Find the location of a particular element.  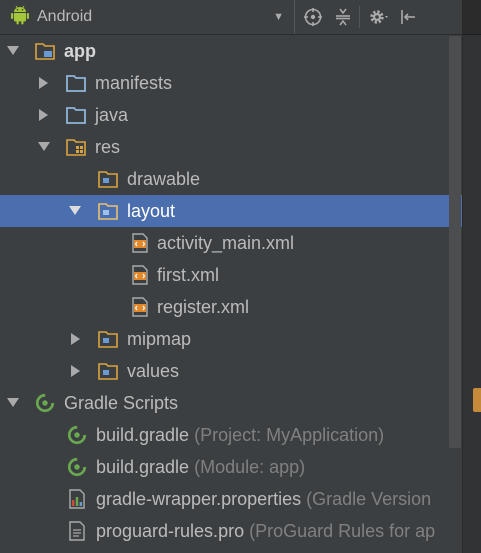

tree-item-gradle-scripts: Gradle Scripts is located at coordinates (231, 403).